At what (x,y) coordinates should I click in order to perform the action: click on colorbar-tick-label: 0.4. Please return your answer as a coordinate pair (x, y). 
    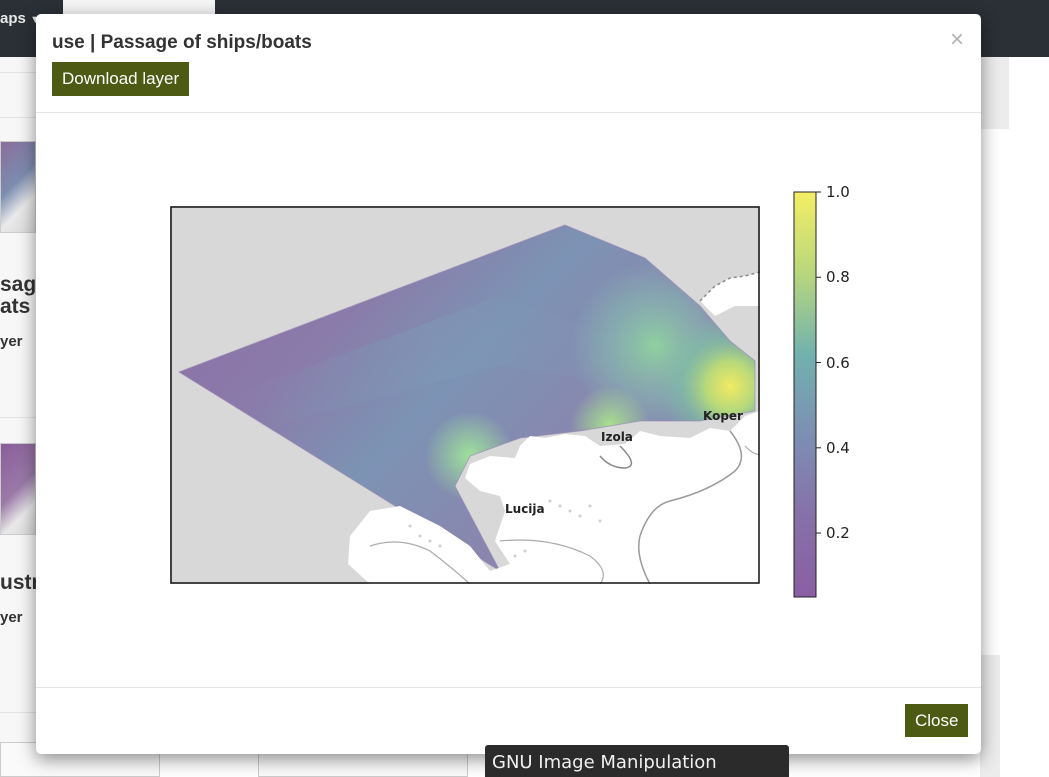
    Looking at the image, I should click on (838, 447).